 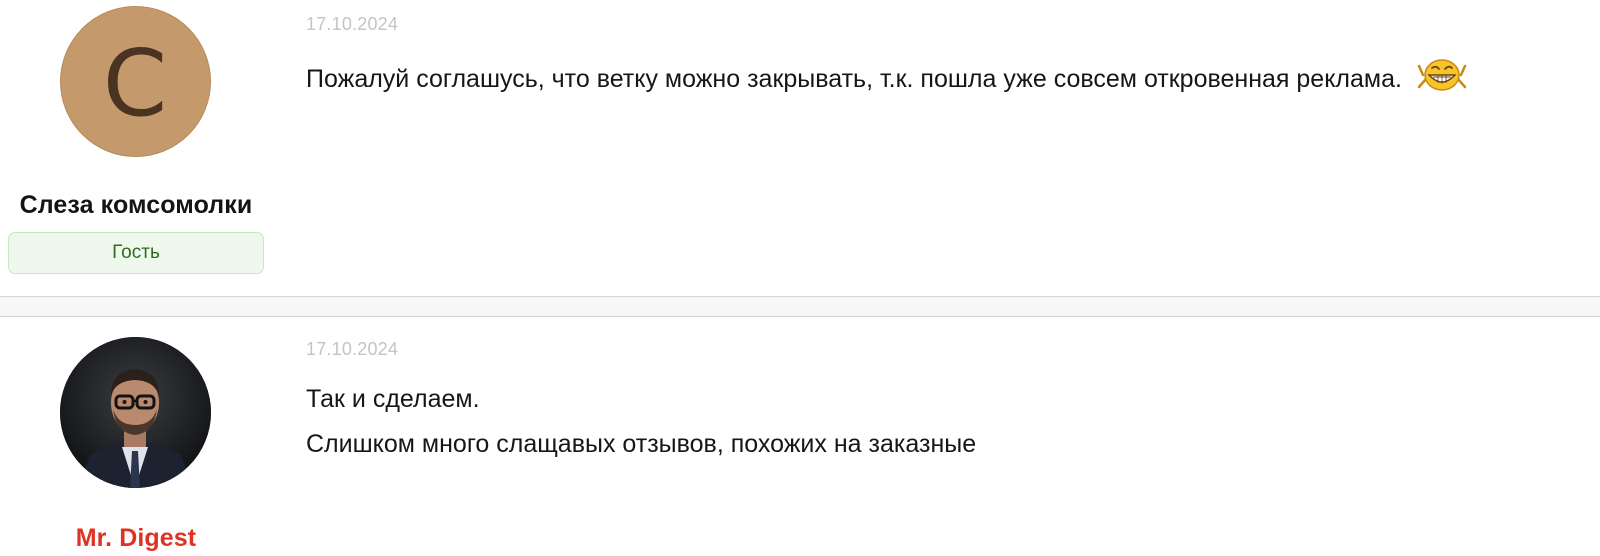 I want to click on man-portrait-icon, so click(x=135, y=412).